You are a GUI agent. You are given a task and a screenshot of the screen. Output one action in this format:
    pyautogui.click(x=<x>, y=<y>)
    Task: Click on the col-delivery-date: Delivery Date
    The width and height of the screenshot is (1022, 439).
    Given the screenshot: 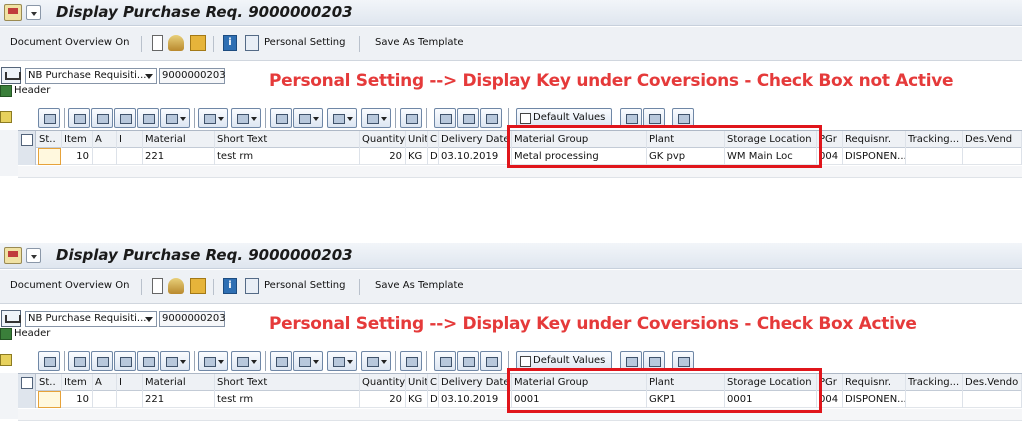 What is the action you would take?
    pyautogui.click(x=475, y=382)
    